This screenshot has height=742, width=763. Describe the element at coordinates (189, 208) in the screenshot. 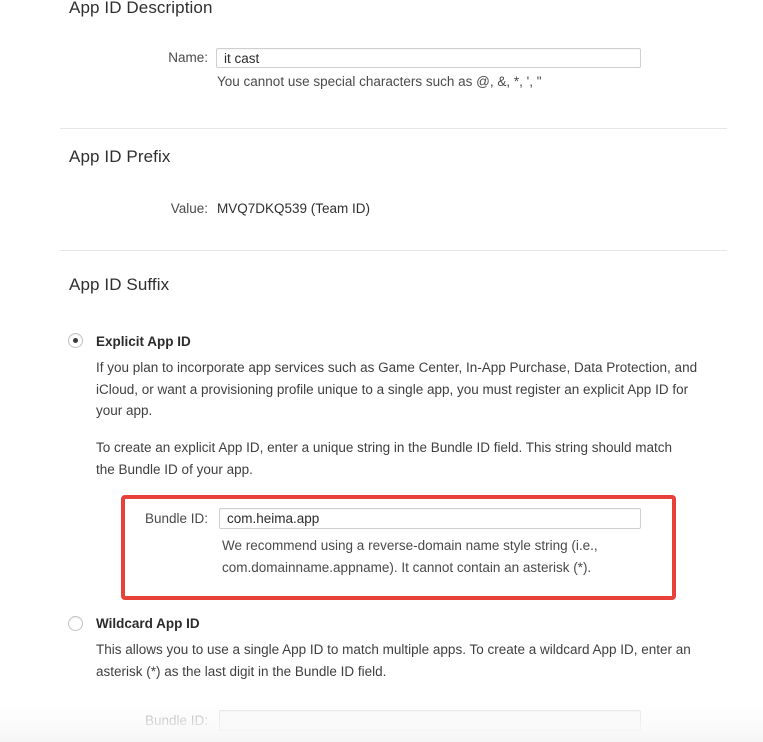

I see `prefix-value-label: Value:` at that location.